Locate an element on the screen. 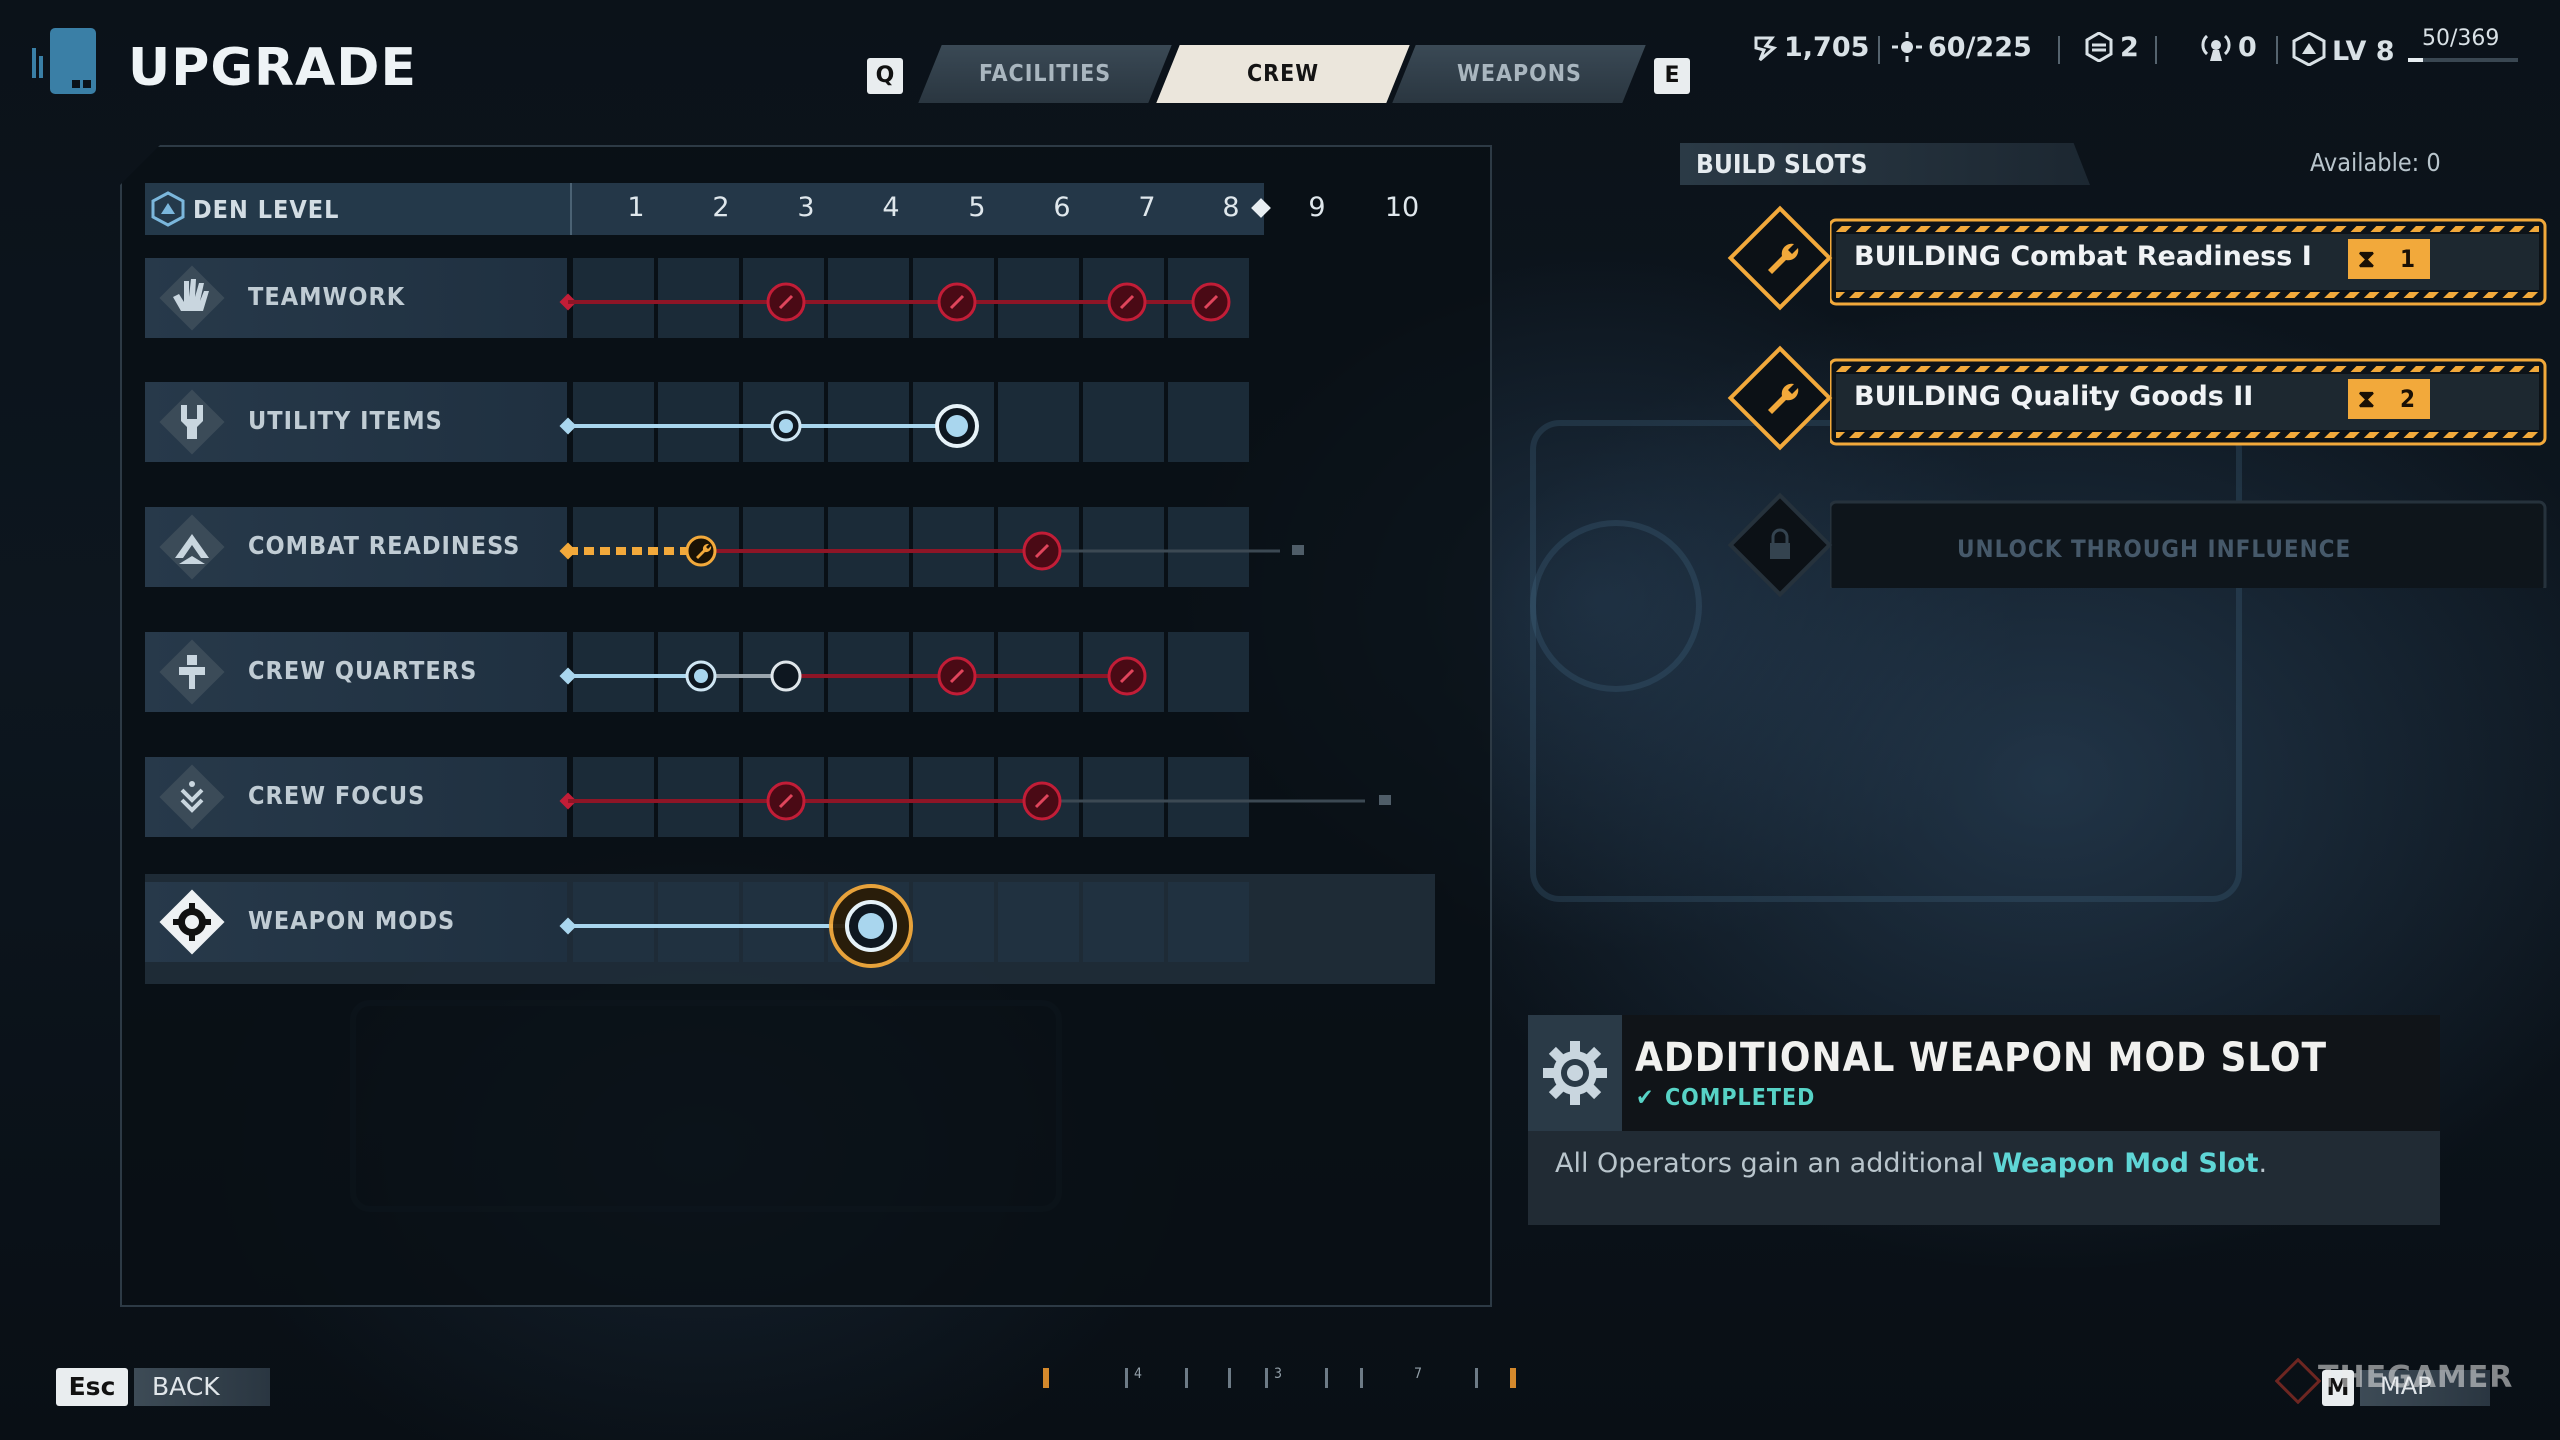  detail-icon-box is located at coordinates (1575, 1073).